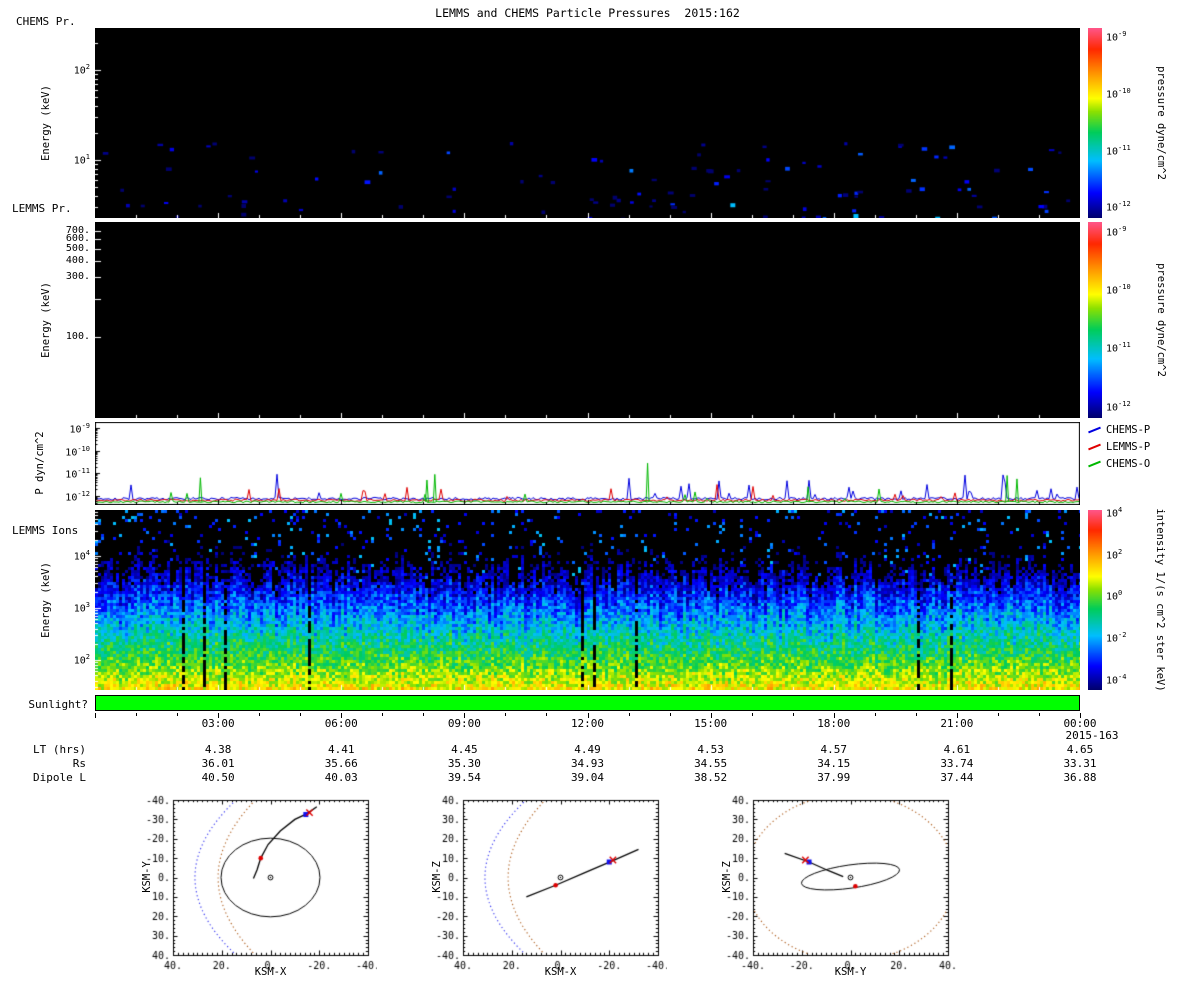 This screenshot has height=1000, width=1200. What do you see at coordinates (218, 749) in the screenshot?
I see `ephemeris-value: 4.38` at bounding box center [218, 749].